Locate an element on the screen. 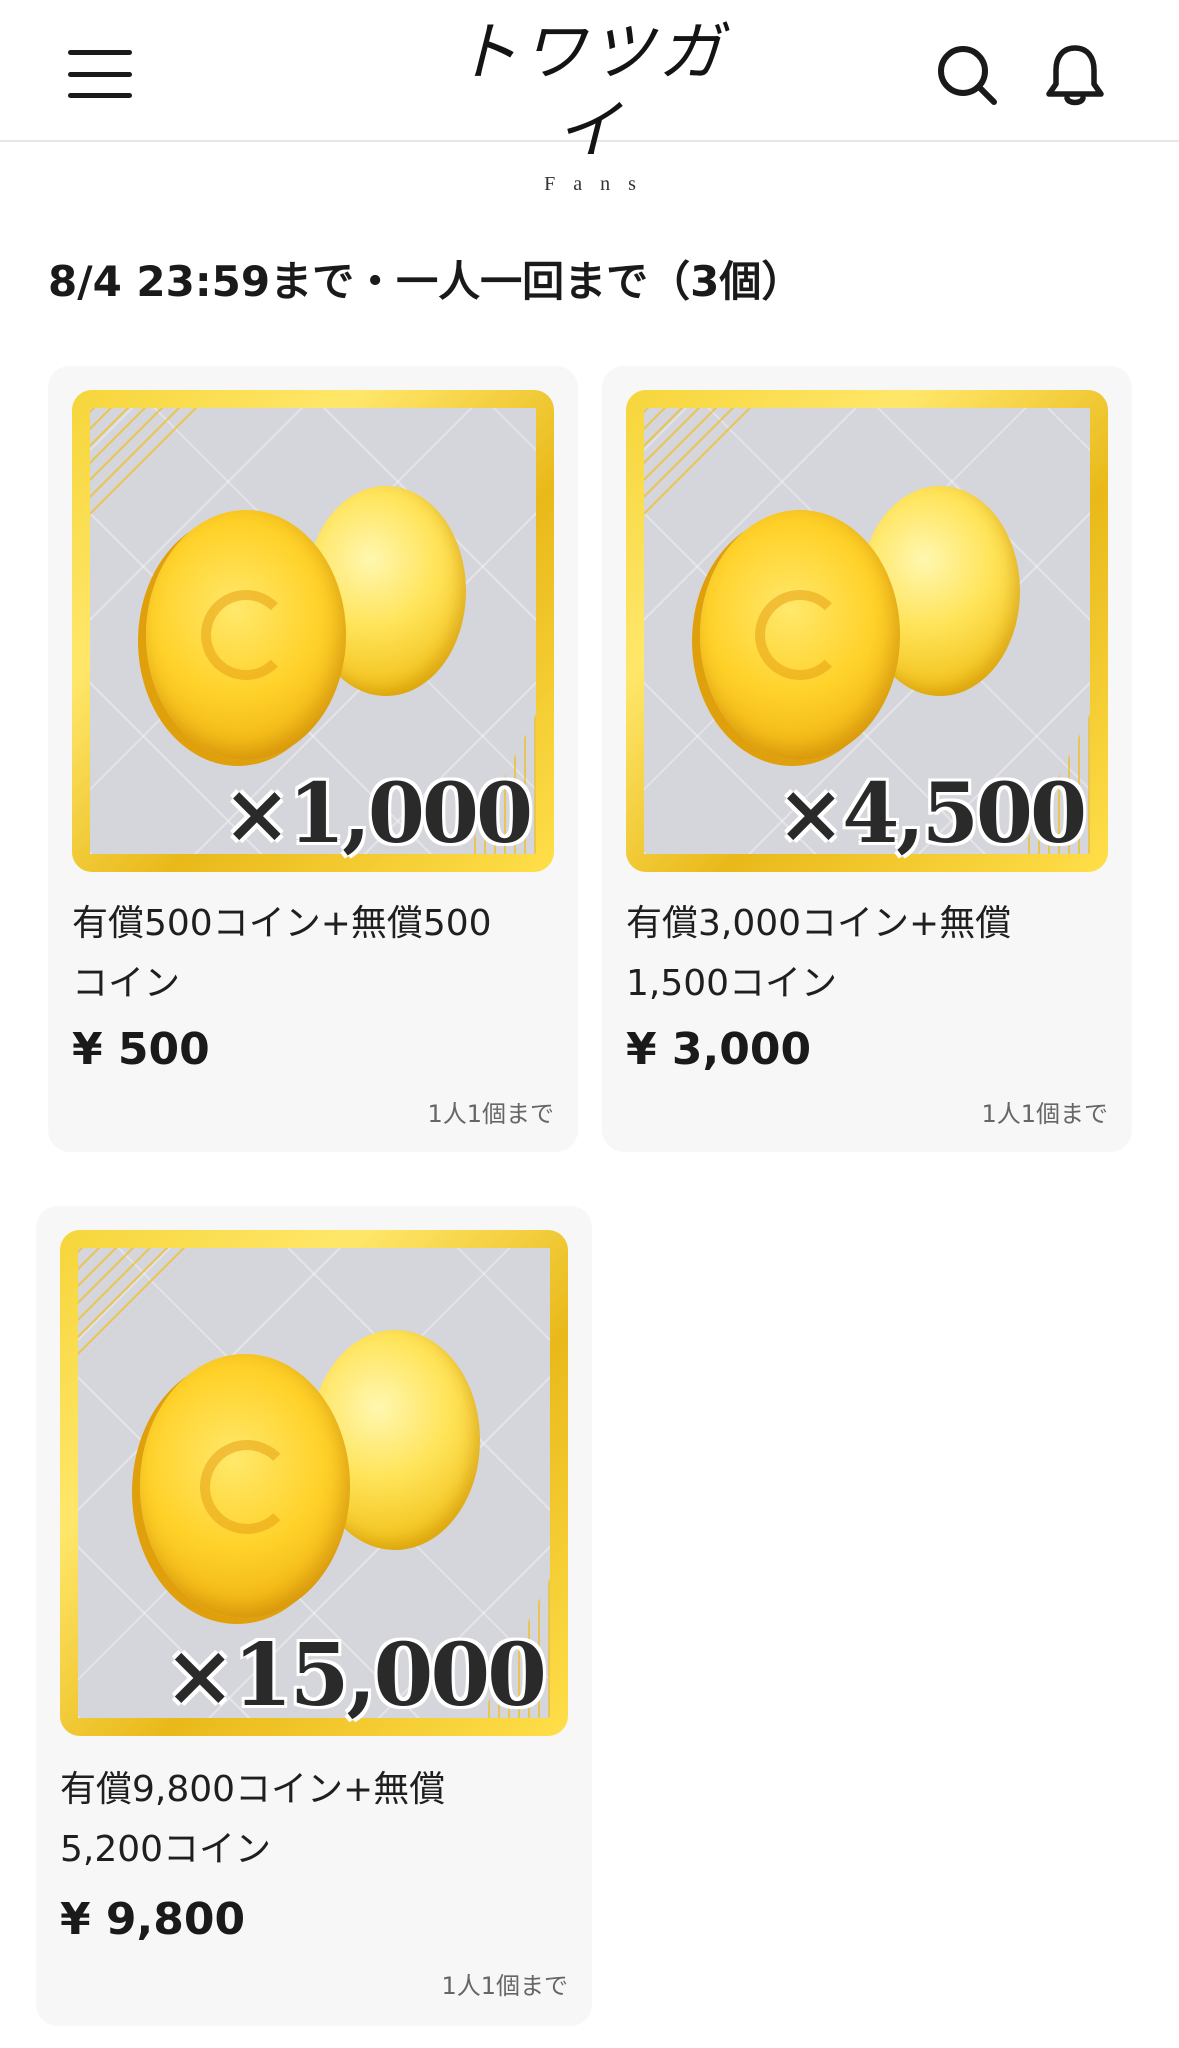  coin-quantity-label: ×1,000 is located at coordinates (377, 814).